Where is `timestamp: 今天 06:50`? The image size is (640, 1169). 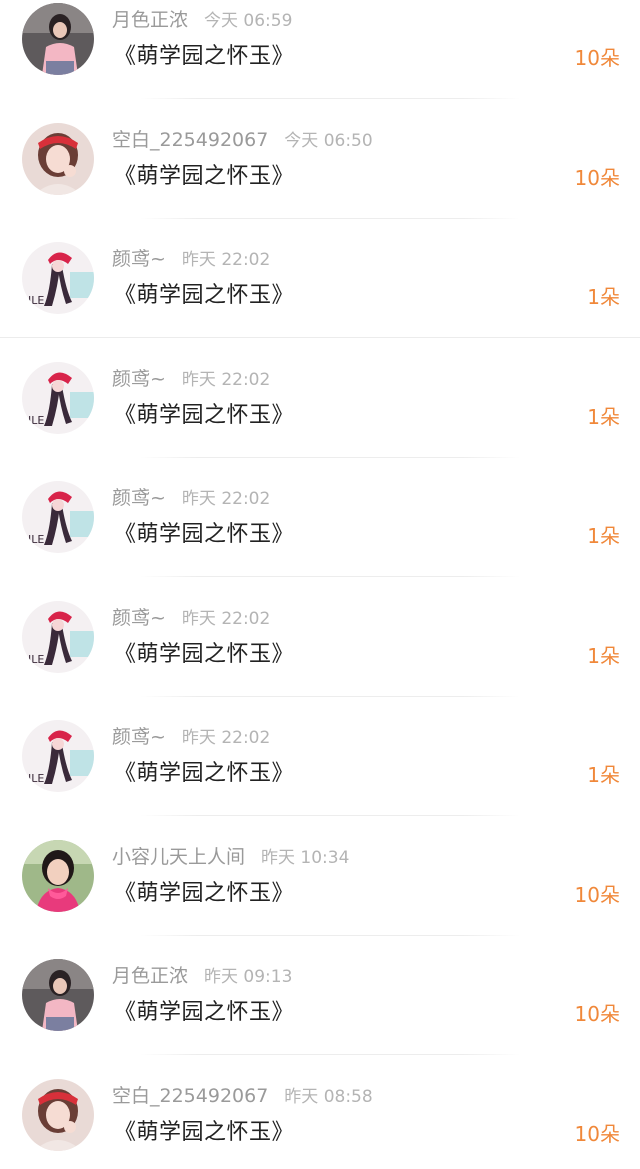 timestamp: 今天 06:50 is located at coordinates (328, 140).